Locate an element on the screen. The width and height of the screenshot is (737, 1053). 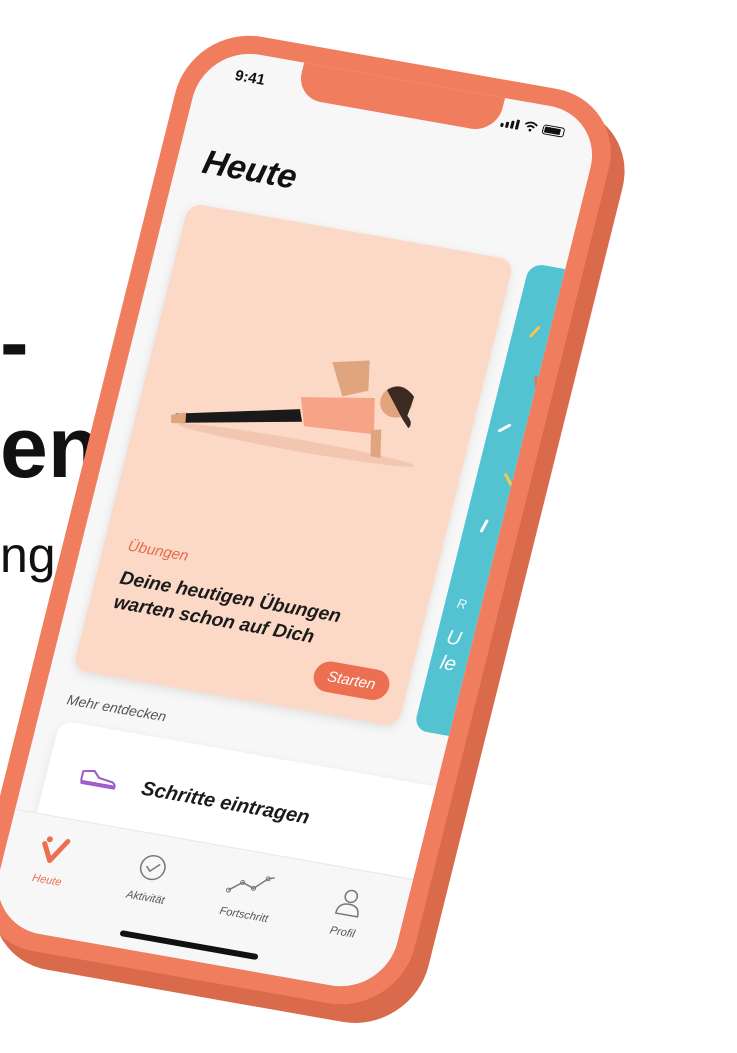
check-circle-icon is located at coordinates (152, 867).